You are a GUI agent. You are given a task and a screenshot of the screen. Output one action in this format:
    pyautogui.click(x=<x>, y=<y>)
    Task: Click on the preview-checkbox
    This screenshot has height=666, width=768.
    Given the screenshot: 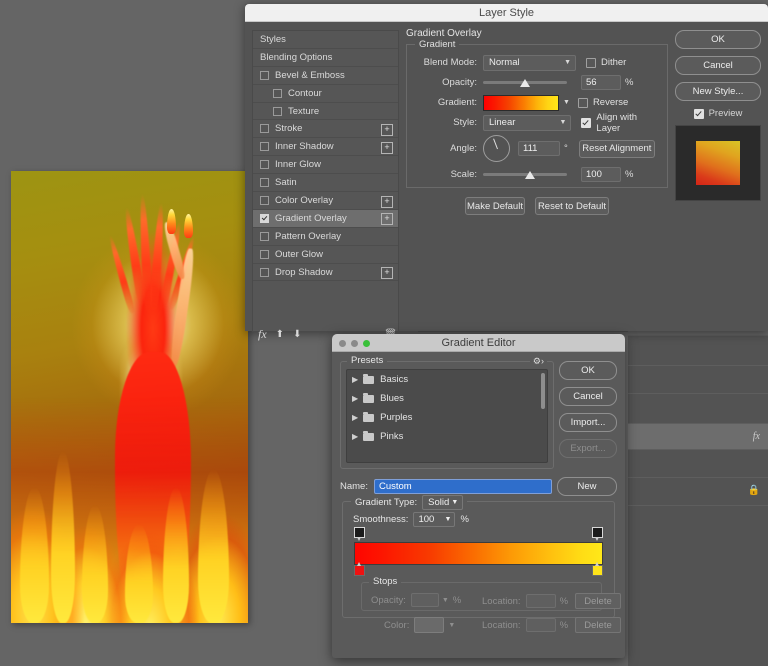 What is the action you would take?
    pyautogui.click(x=698, y=113)
    